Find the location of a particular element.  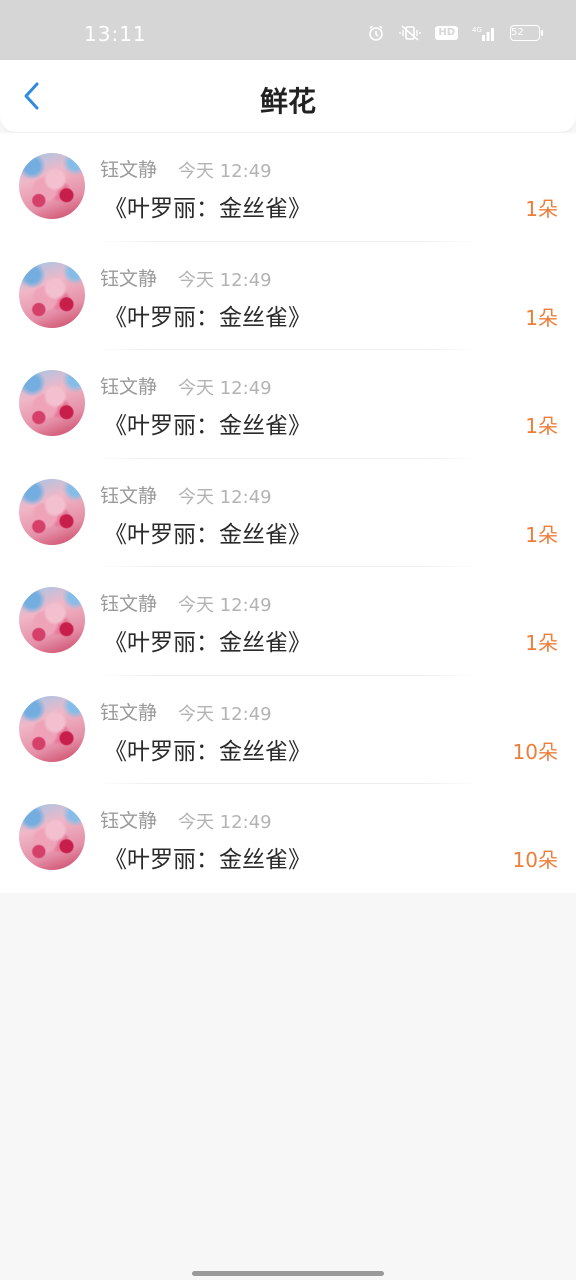

home-indicator is located at coordinates (288, 1273).